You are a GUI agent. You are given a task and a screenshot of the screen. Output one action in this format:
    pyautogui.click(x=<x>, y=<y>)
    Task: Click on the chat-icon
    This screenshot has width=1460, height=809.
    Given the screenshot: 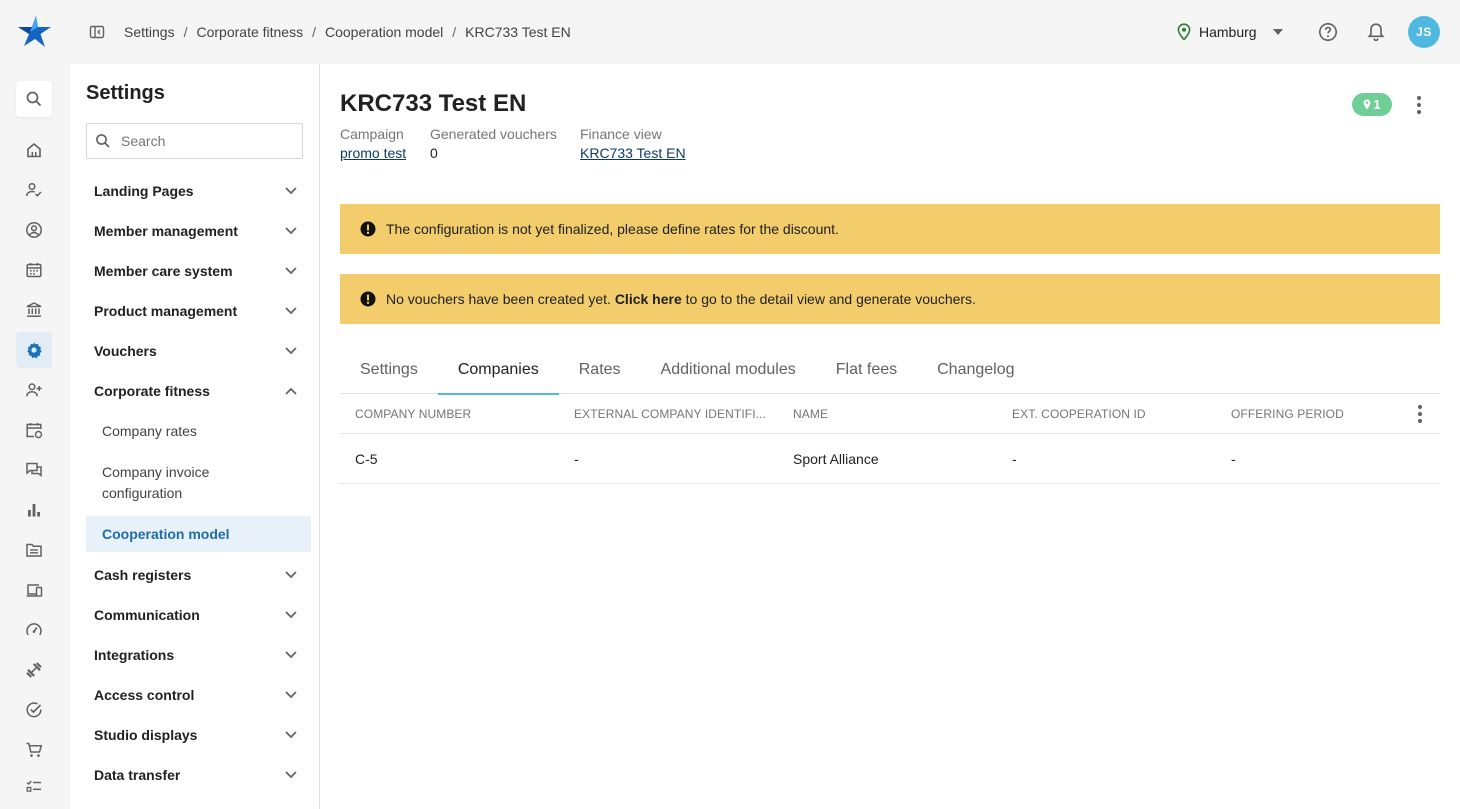 What is the action you would take?
    pyautogui.click(x=34, y=470)
    